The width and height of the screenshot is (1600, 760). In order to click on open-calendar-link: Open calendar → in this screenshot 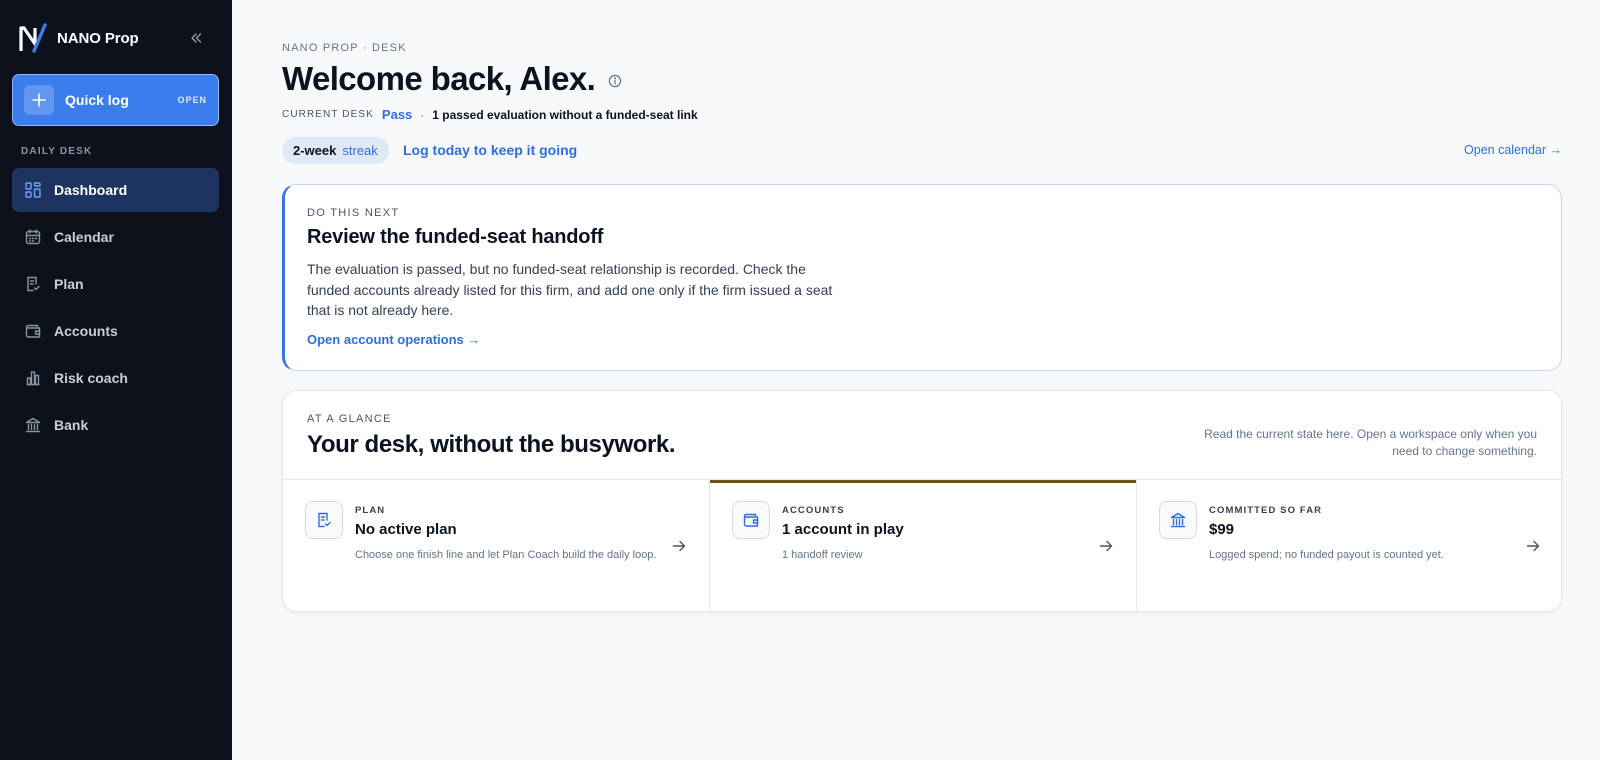, I will do `click(1513, 150)`.